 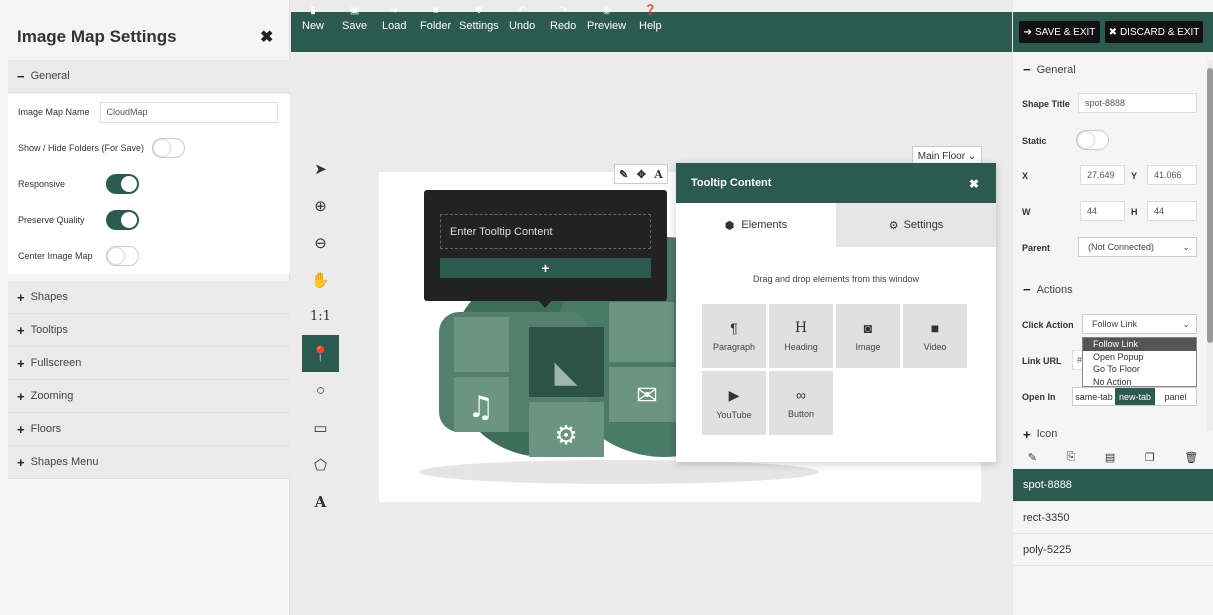 I want to click on folder-icon: ■, so click(x=435, y=10).